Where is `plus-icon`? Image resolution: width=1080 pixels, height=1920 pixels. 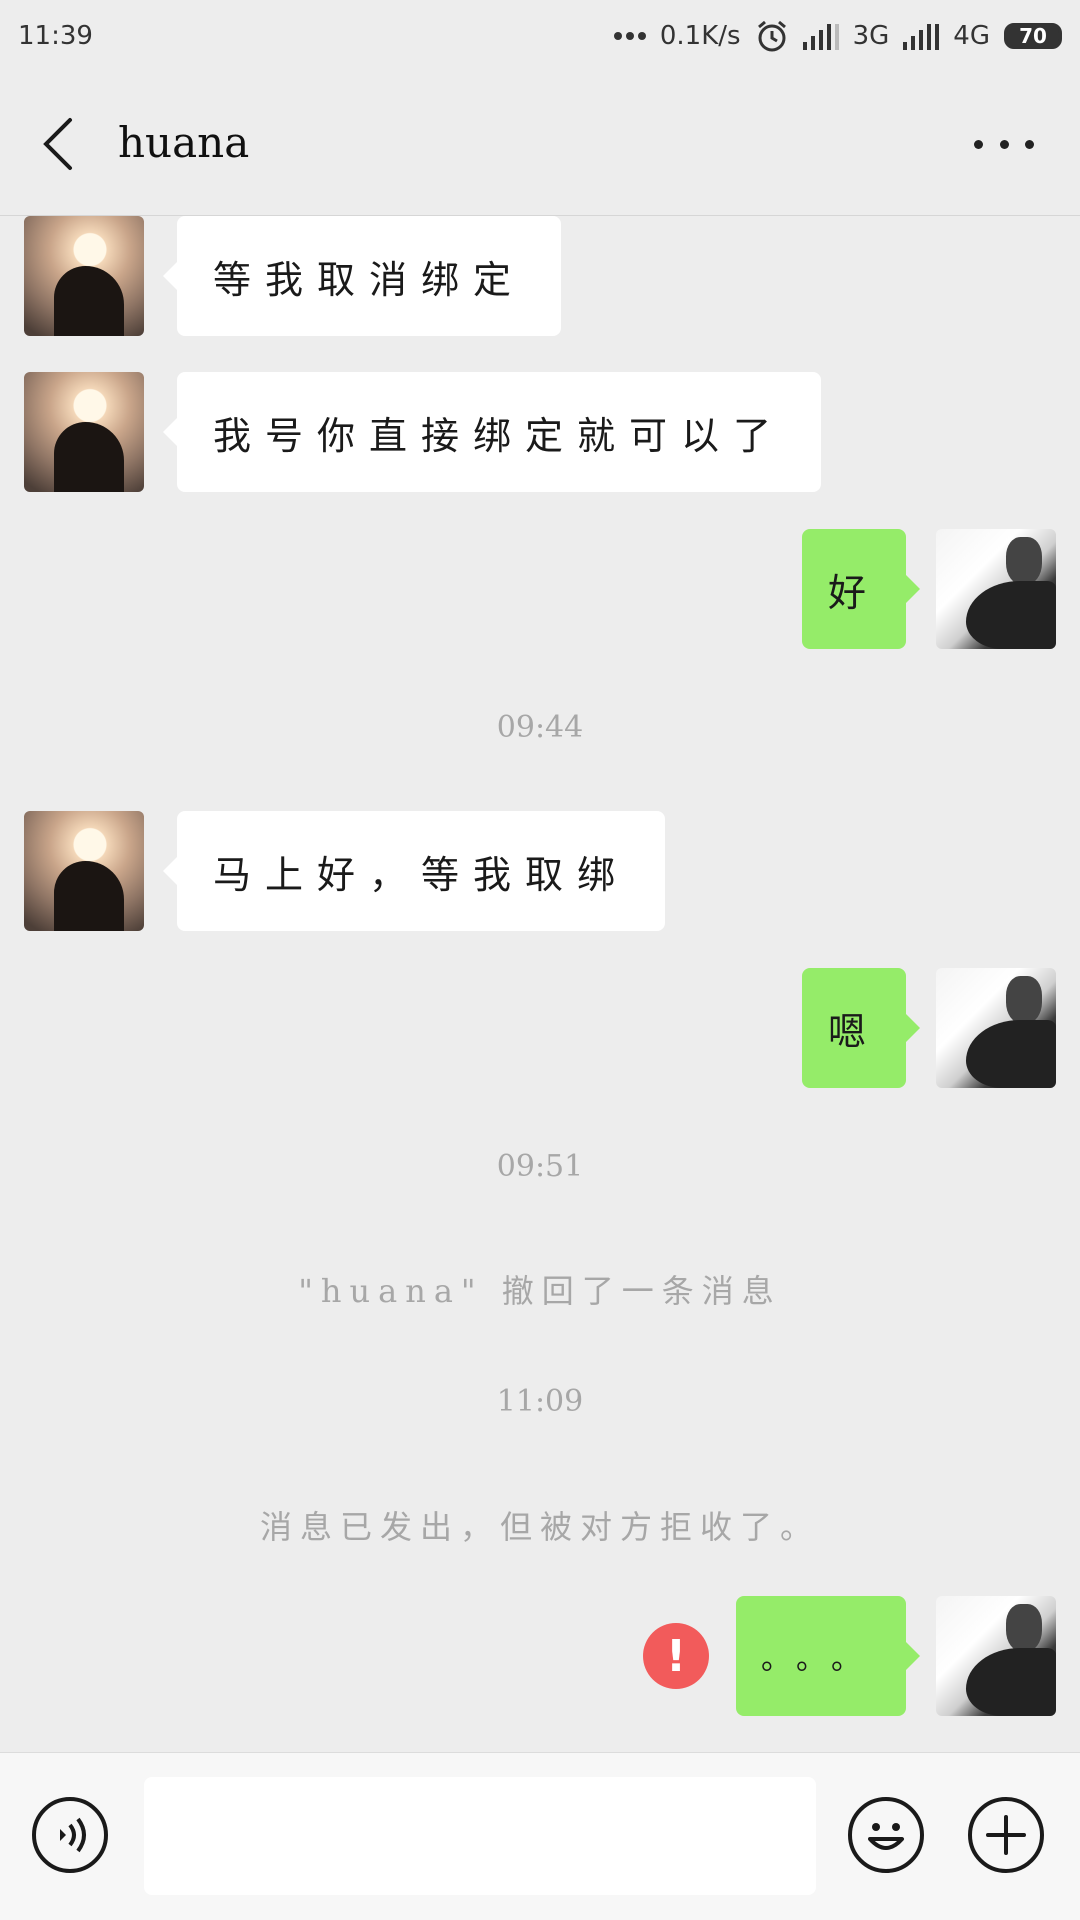 plus-icon is located at coordinates (1006, 1835).